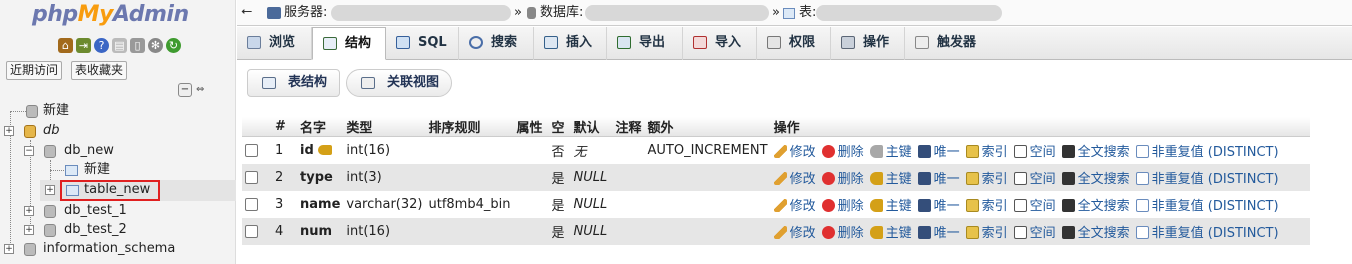  What do you see at coordinates (422, 43) in the screenshot?
I see `tab-sql: SQL` at bounding box center [422, 43].